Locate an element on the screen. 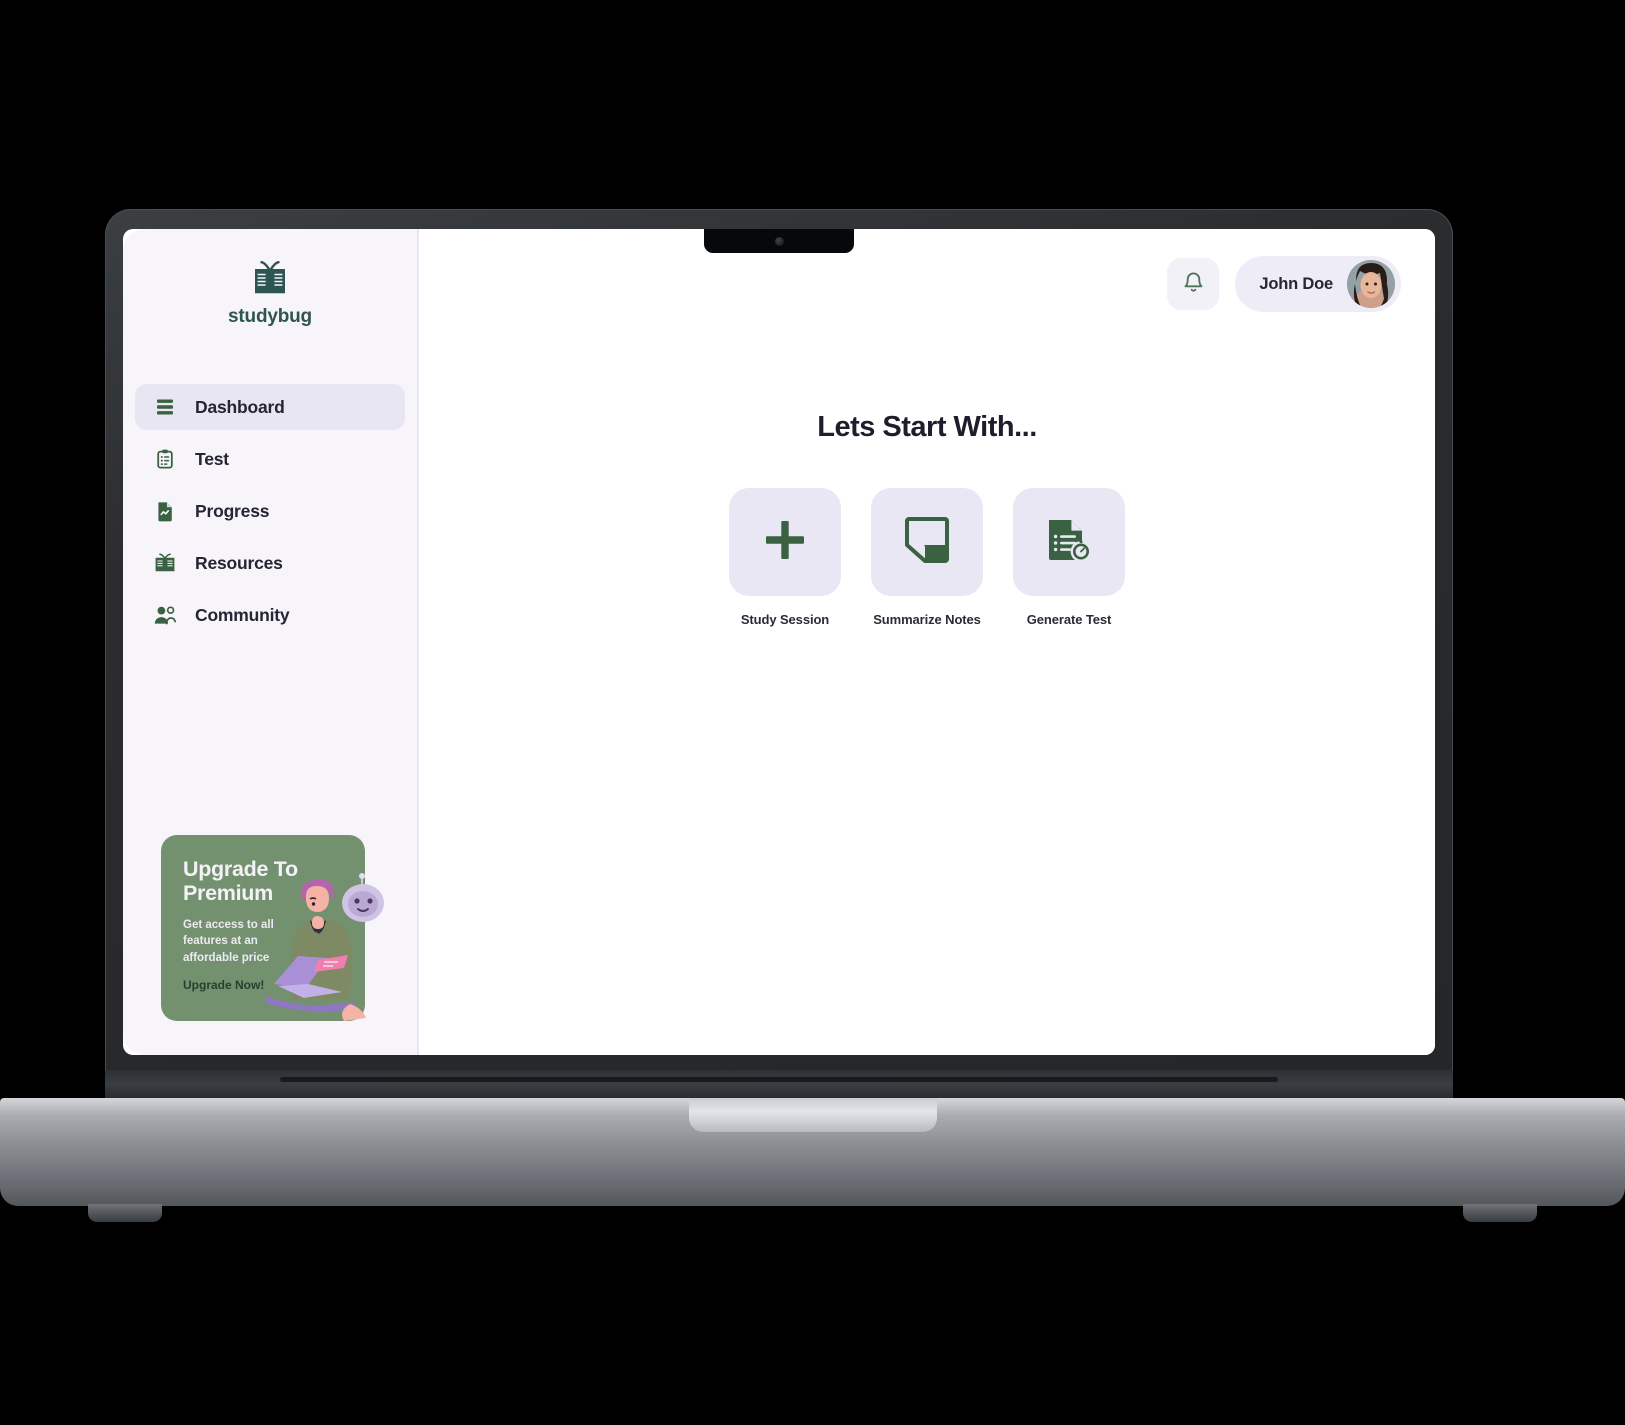 The width and height of the screenshot is (1625, 1425). action-generate-test: Generate Test is located at coordinates (1069, 557).